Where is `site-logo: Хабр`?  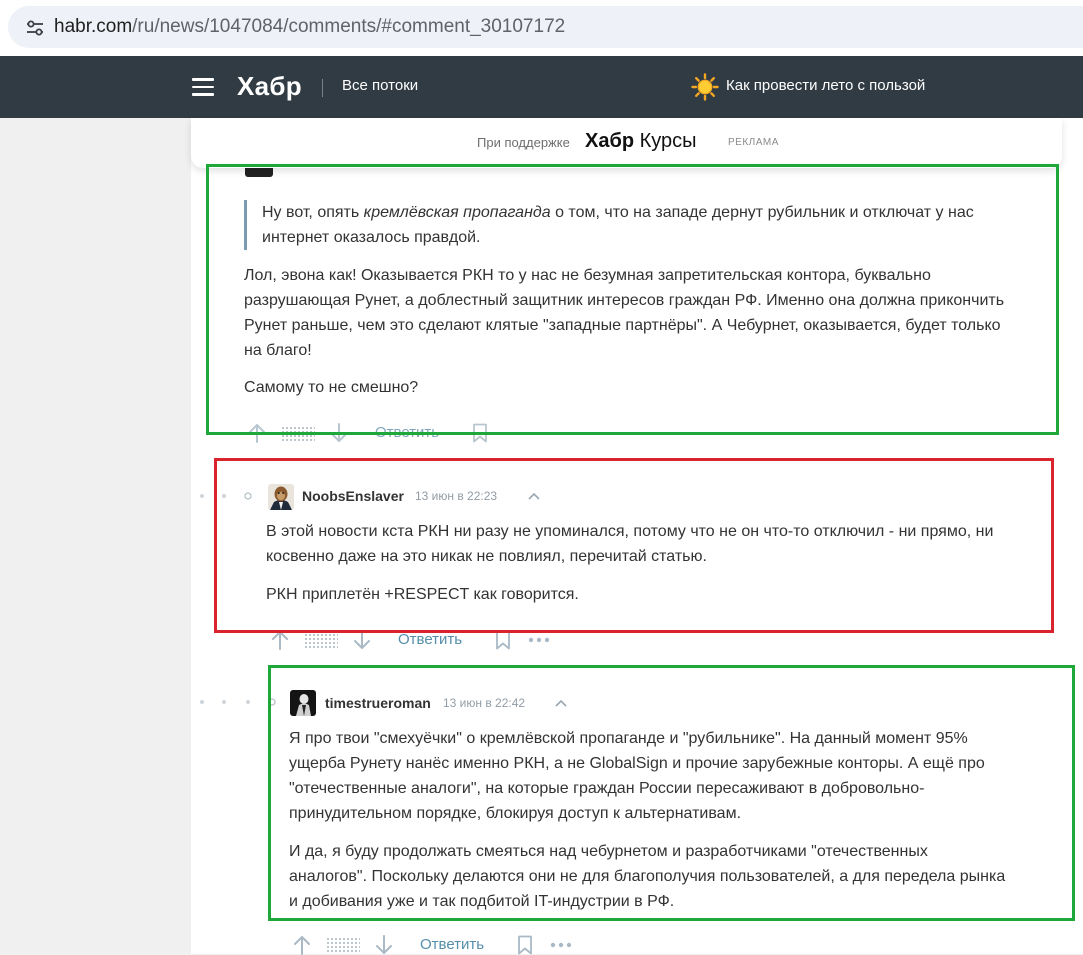
site-logo: Хабр is located at coordinates (269, 86).